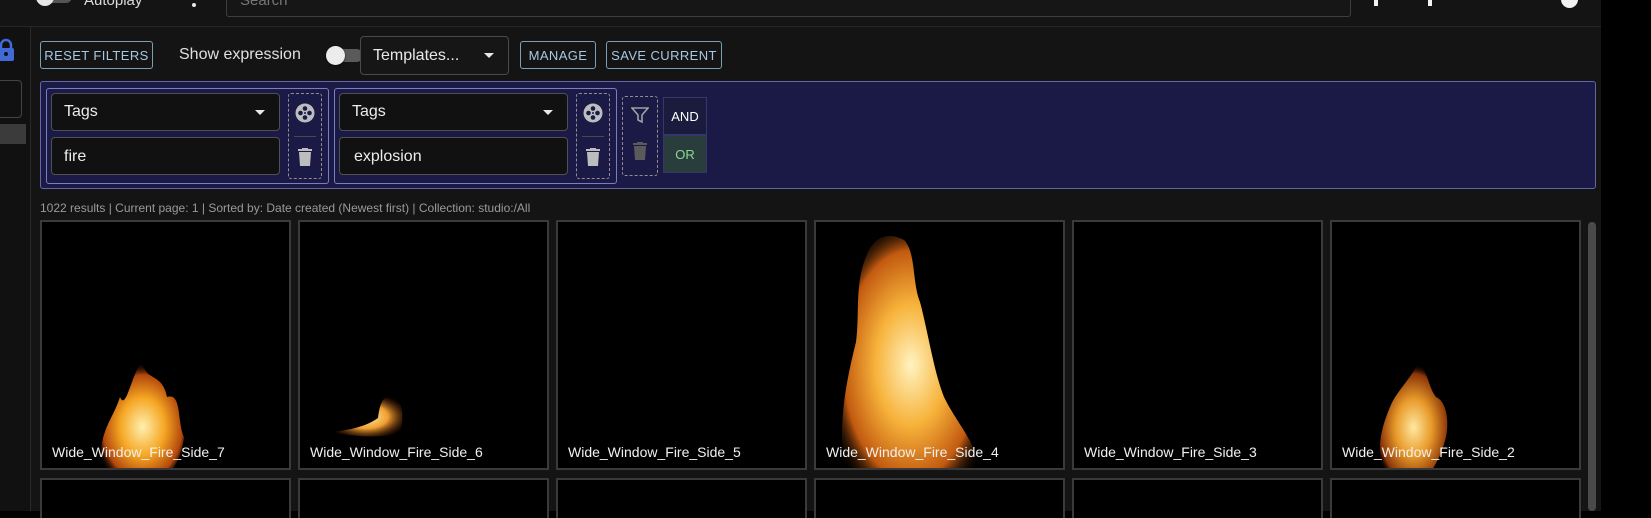 The height and width of the screenshot is (518, 1651). Describe the element at coordinates (640, 117) in the screenshot. I see `filter-icon` at that location.